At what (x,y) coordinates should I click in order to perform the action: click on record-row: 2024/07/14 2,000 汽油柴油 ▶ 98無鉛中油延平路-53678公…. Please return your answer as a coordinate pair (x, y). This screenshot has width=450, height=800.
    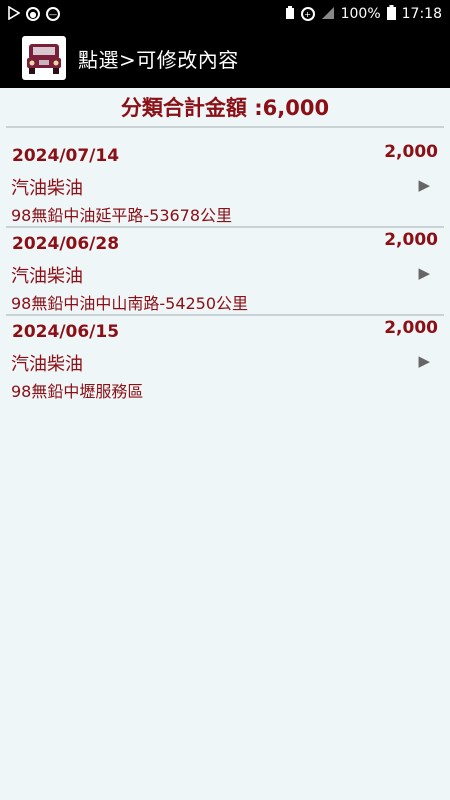
    Looking at the image, I should click on (225, 184).